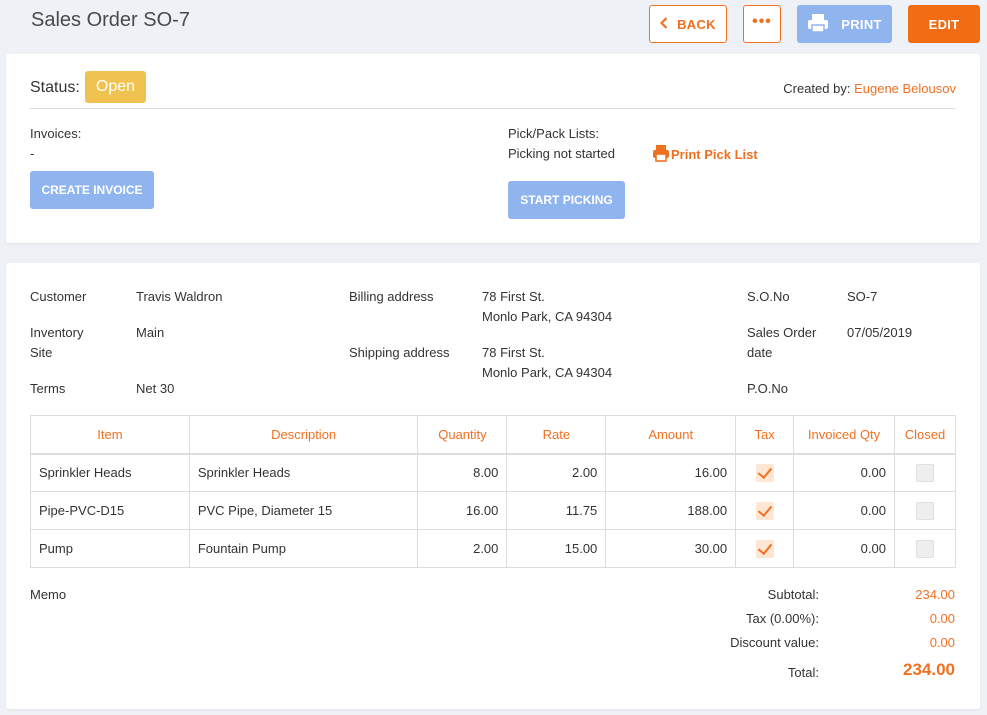 Image resolution: width=987 pixels, height=715 pixels. I want to click on amount-cell: 30.00, so click(671, 548).